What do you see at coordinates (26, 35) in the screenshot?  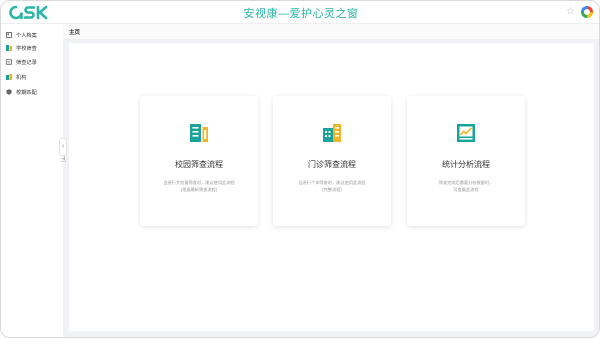 I see `sidebar-item-label: 个人档案` at bounding box center [26, 35].